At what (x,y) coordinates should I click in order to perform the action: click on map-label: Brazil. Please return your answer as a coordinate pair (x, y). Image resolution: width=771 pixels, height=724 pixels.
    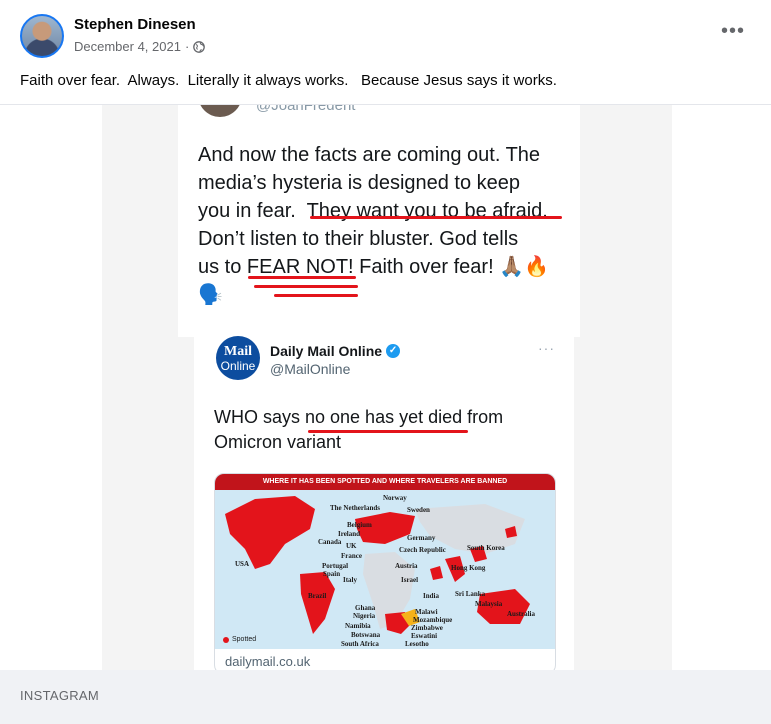
    Looking at the image, I should click on (317, 596).